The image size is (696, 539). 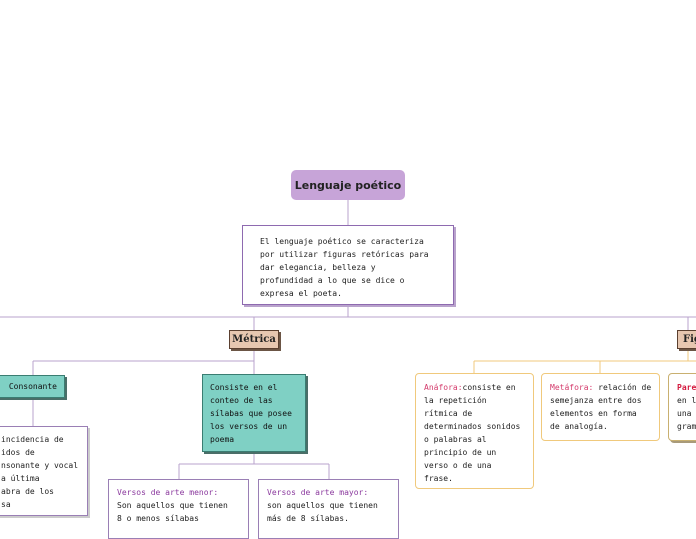 I want to click on conteo-line: sílabas que posee, so click(x=251, y=413).